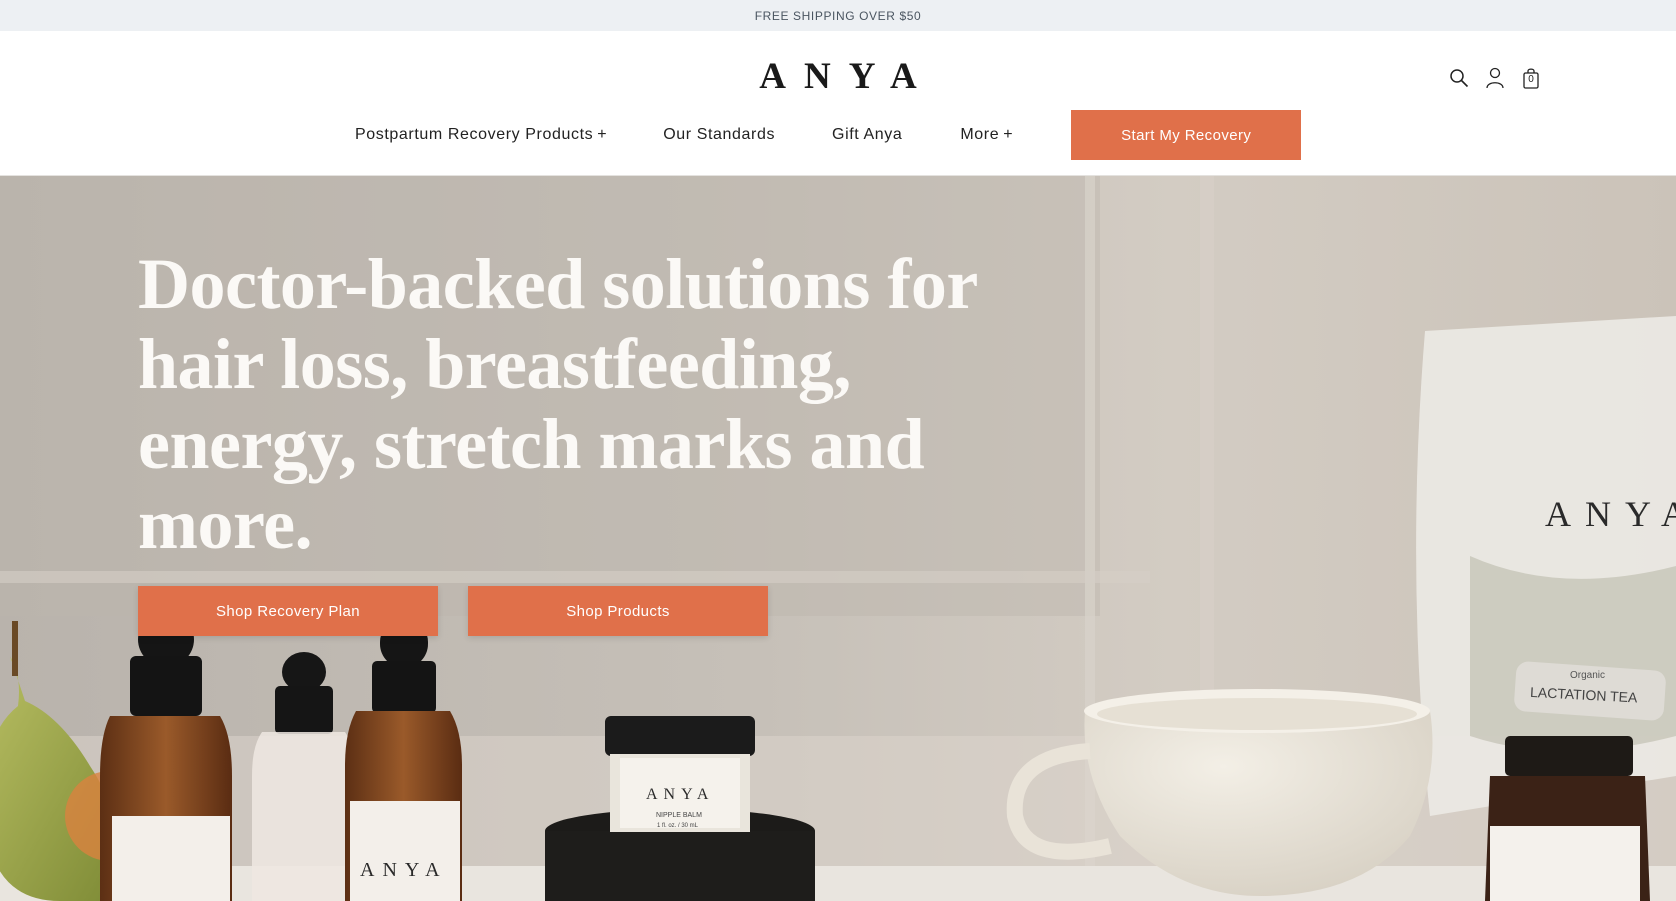  What do you see at coordinates (1610, 514) in the screenshot?
I see `tea-brand-label: ANYA` at bounding box center [1610, 514].